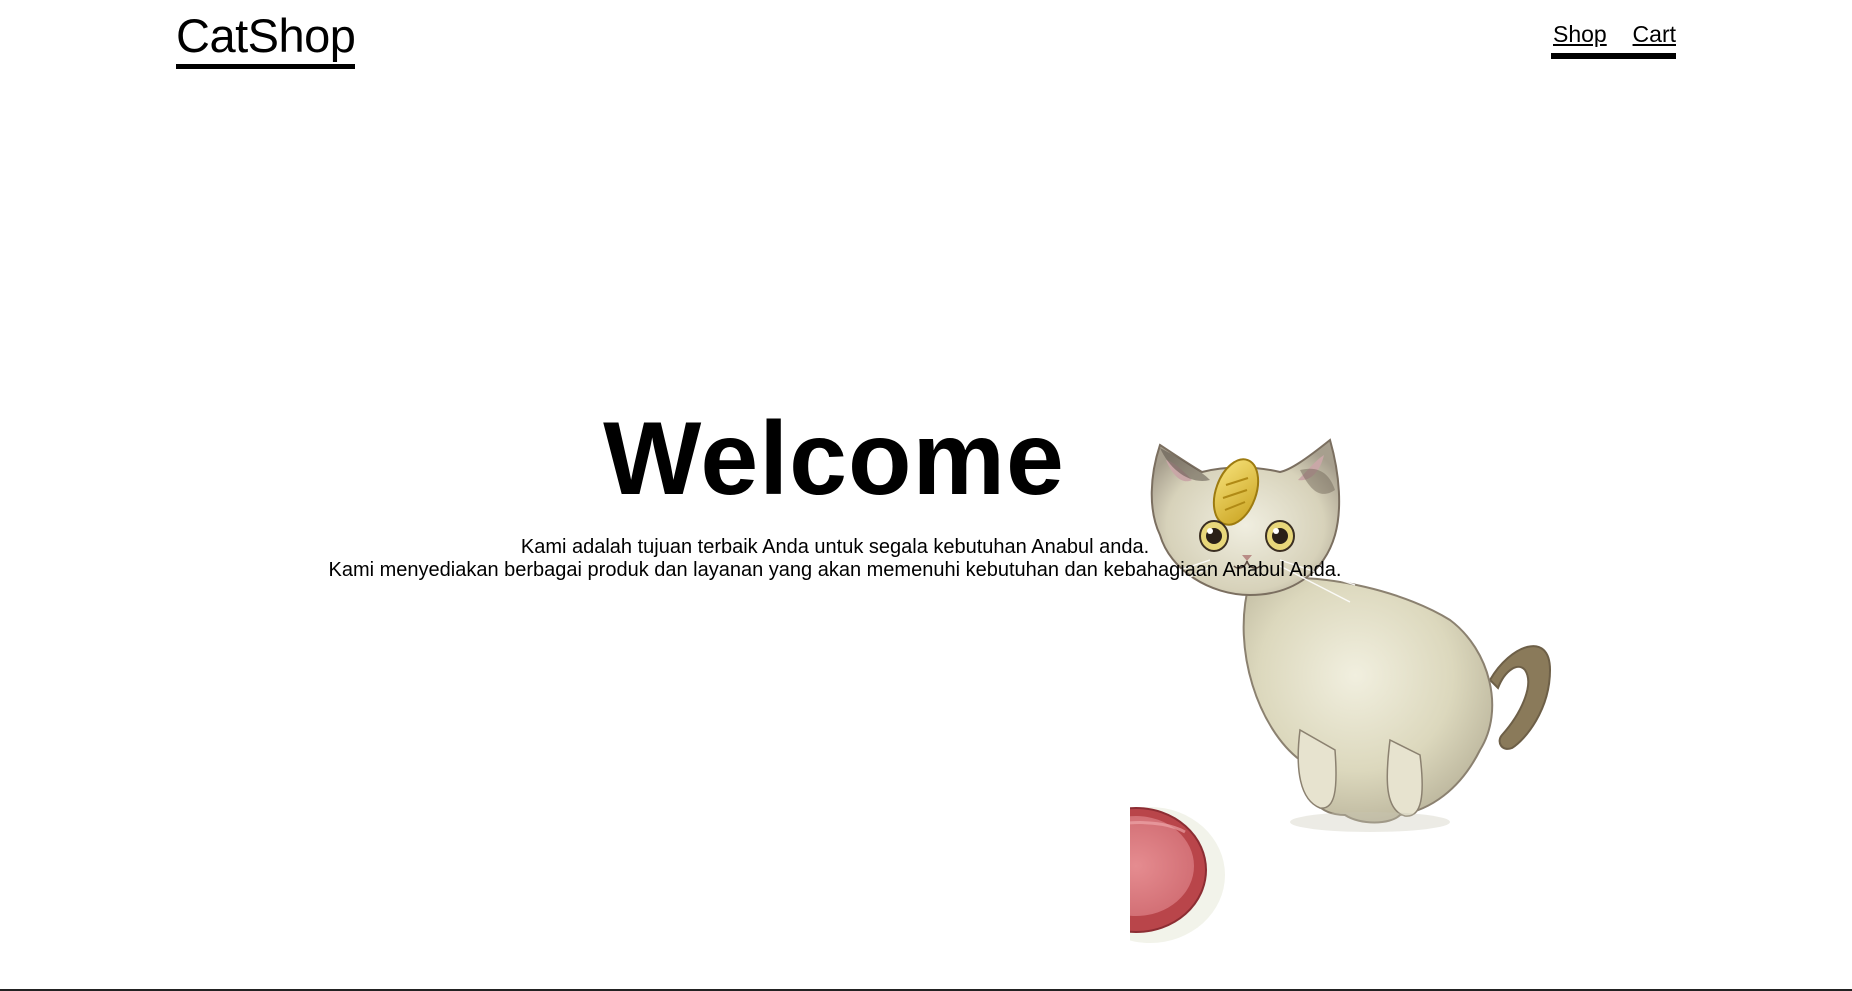 The height and width of the screenshot is (991, 1852). What do you see at coordinates (1654, 34) in the screenshot?
I see `nav-link-cart: Cart` at bounding box center [1654, 34].